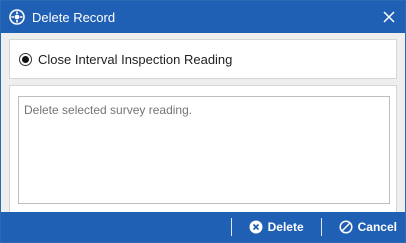 This screenshot has height=243, width=406. Describe the element at coordinates (346, 227) in the screenshot. I see `cancel-circle-icon` at that location.